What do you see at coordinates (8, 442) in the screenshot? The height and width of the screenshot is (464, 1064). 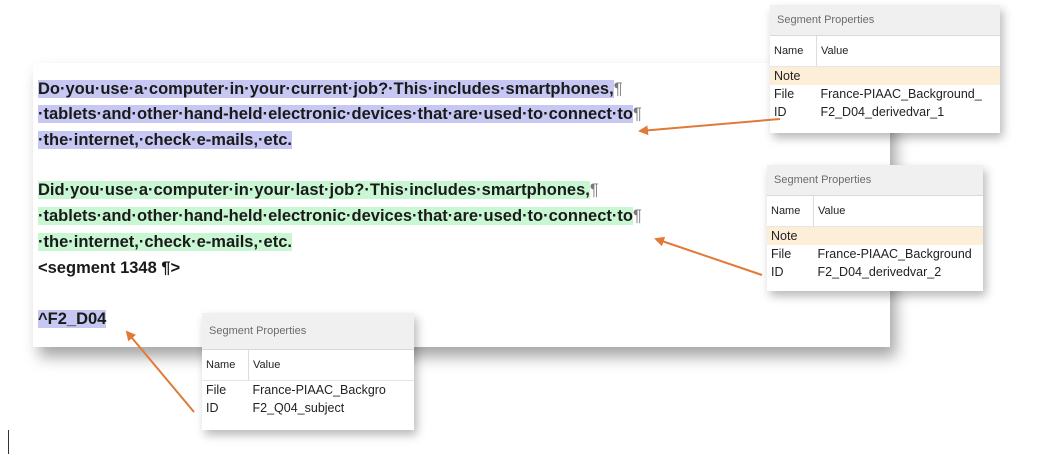 I see `text-cursor` at bounding box center [8, 442].